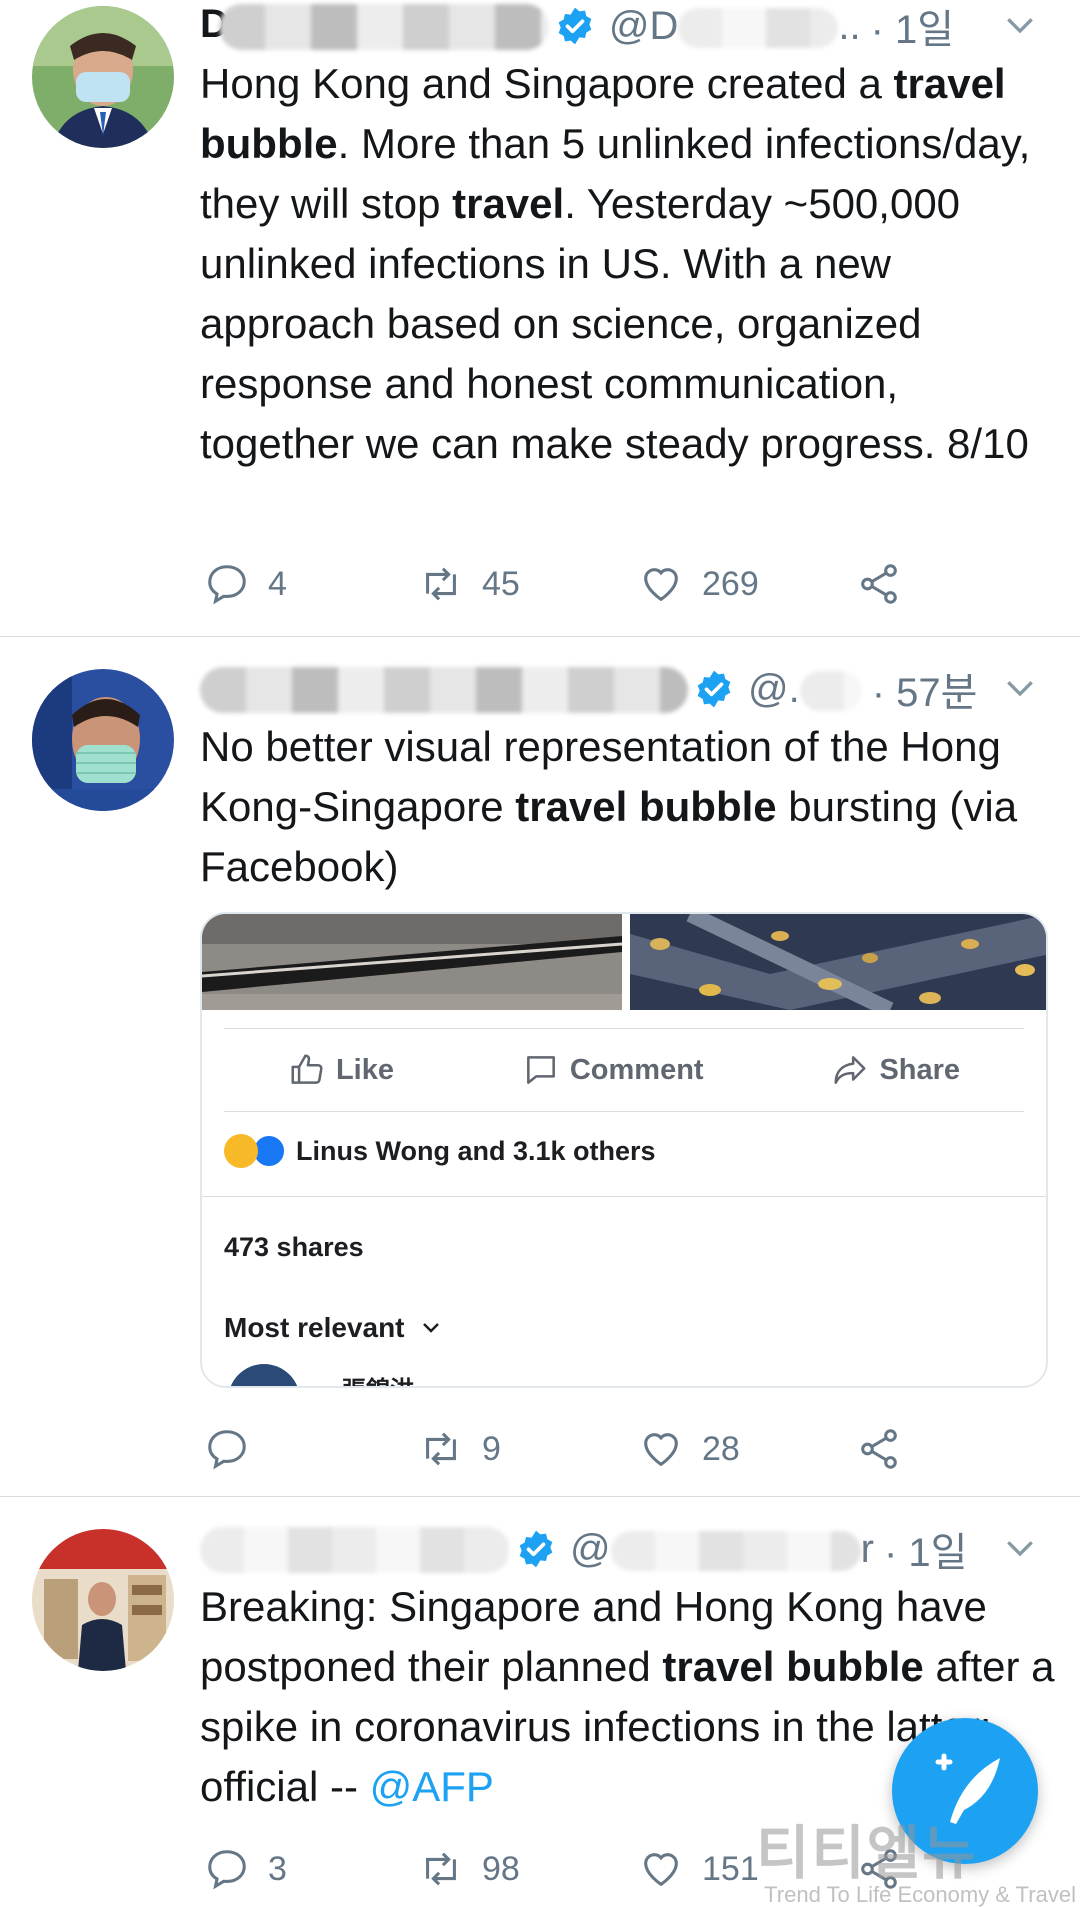 This screenshot has width=1080, height=1907. I want to click on handle: @ r, so click(722, 1549).